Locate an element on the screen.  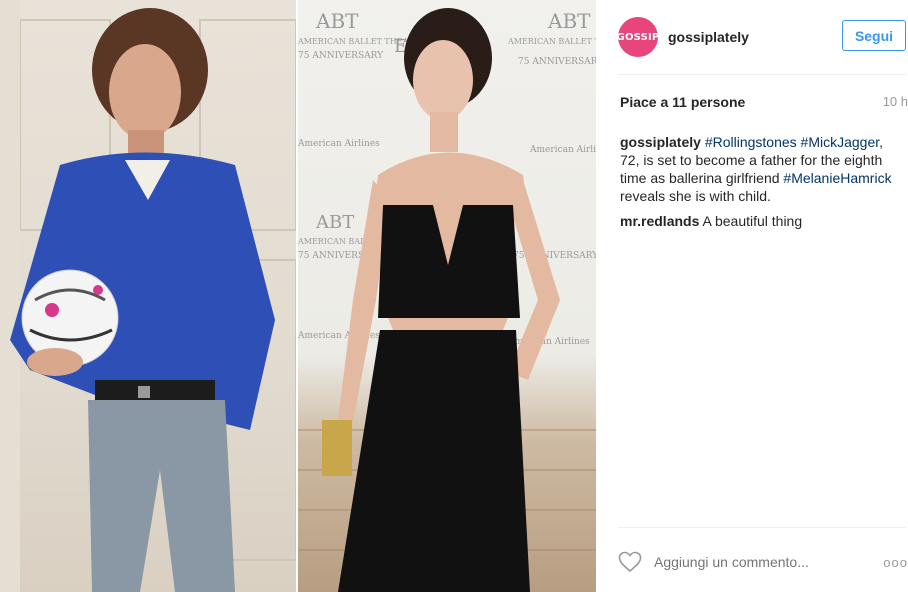
avatar: GOSSIP is located at coordinates (638, 37).